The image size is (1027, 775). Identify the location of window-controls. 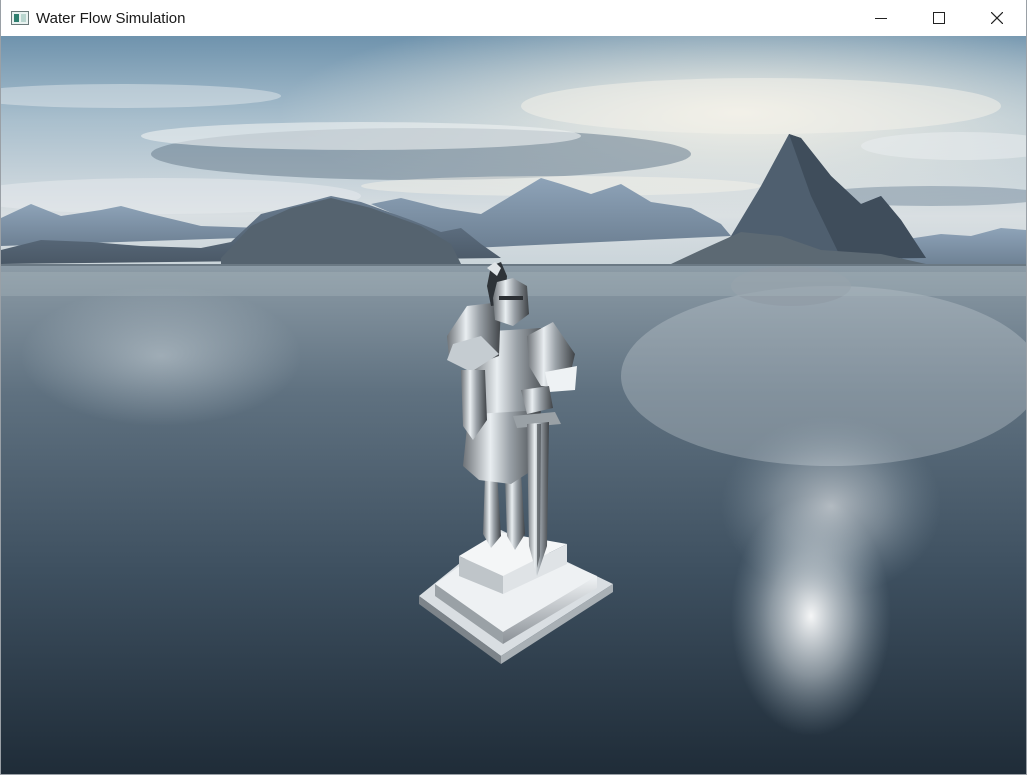
(939, 18).